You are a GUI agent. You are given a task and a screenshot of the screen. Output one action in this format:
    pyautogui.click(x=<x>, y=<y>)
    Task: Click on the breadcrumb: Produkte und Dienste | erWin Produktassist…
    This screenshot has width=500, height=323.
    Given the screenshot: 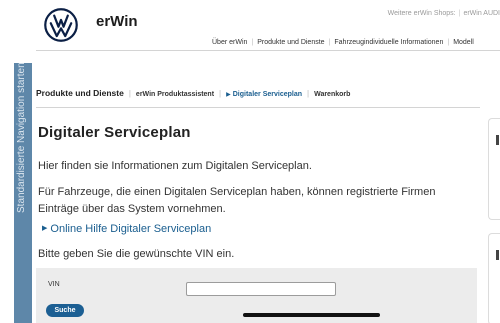 What is the action you would take?
    pyautogui.click(x=261, y=95)
    